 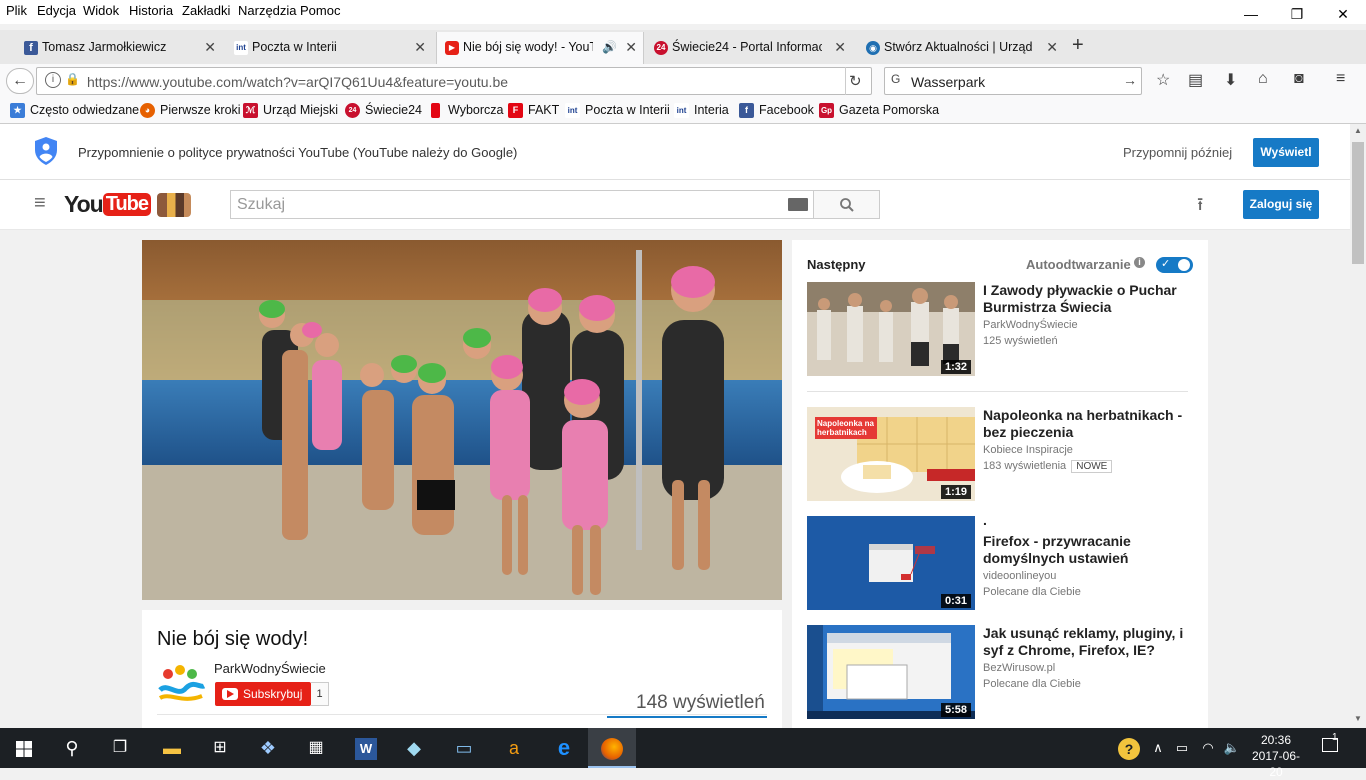 I want to click on menu-view: Widok, so click(x=101, y=10).